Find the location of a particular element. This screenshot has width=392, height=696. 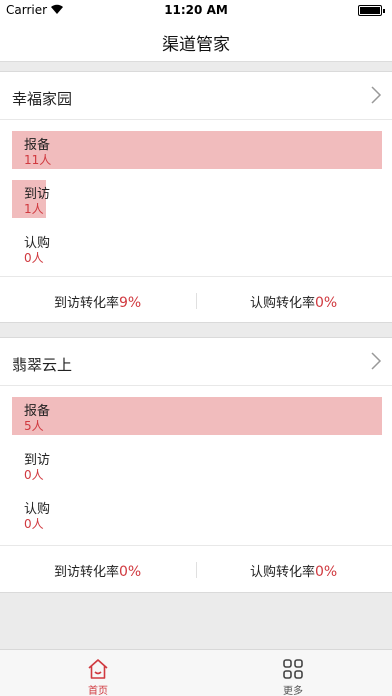

funnel-row-report: 报备 11人 is located at coordinates (197, 150).